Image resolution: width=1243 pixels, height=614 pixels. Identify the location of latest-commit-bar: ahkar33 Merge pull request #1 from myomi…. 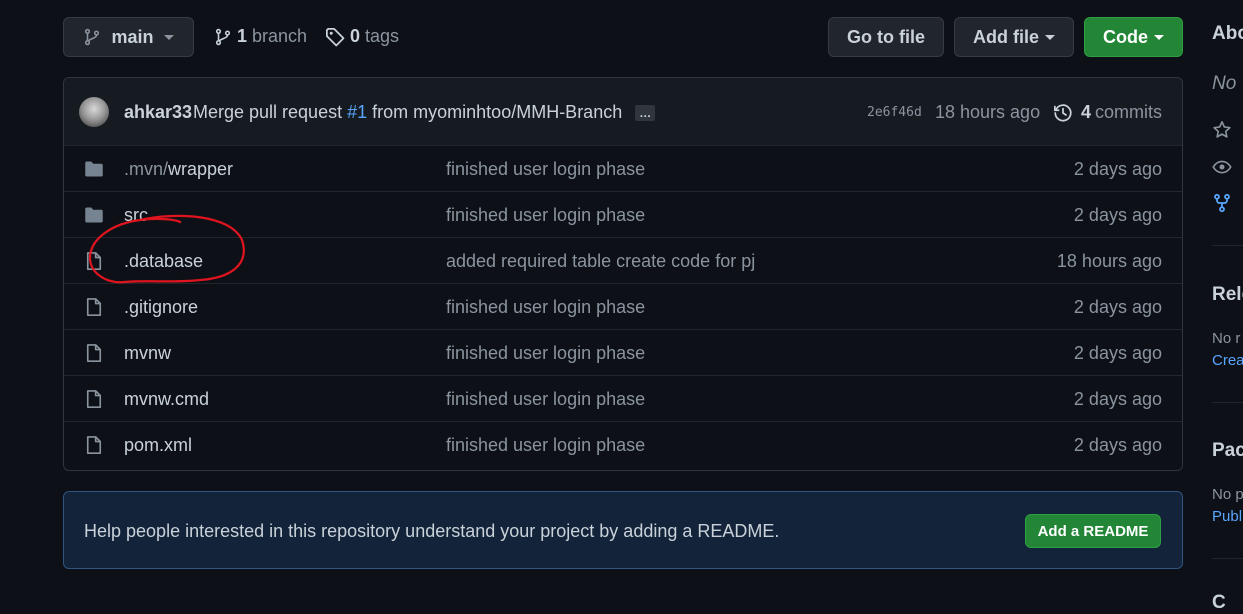
(623, 112).